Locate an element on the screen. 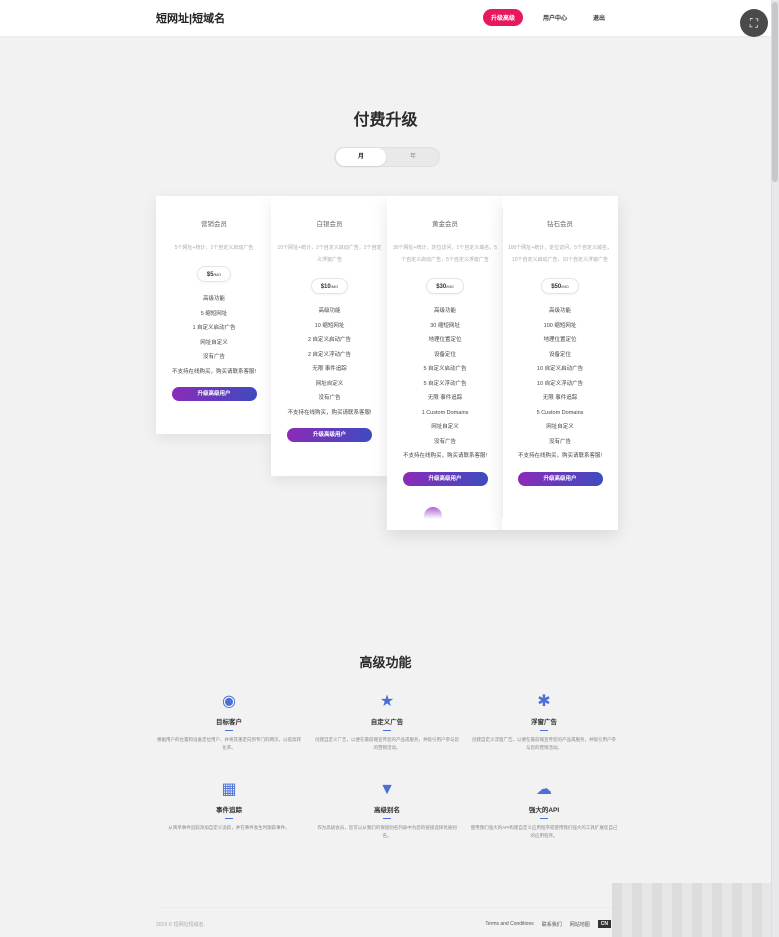 This screenshot has width=779, height=937. language-switch: CN is located at coordinates (604, 924).